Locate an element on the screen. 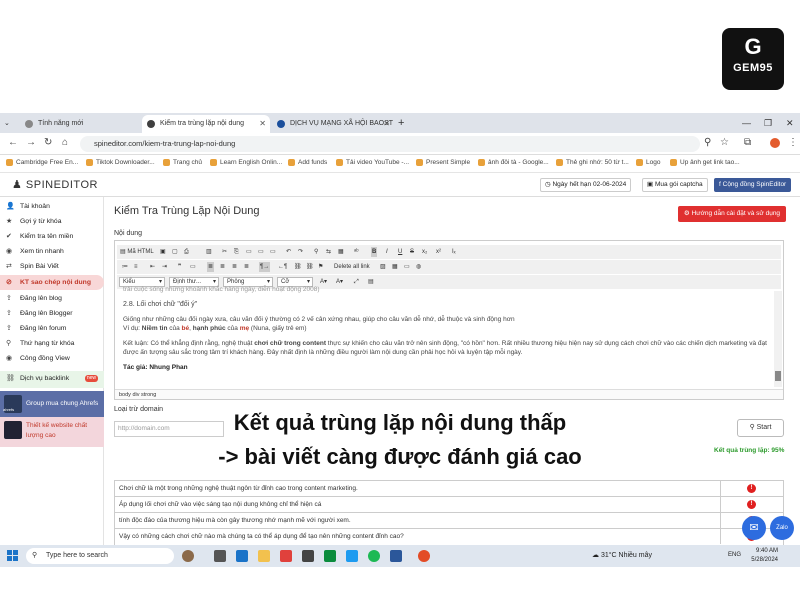  editor-scrollbar is located at coordinates (778, 339).